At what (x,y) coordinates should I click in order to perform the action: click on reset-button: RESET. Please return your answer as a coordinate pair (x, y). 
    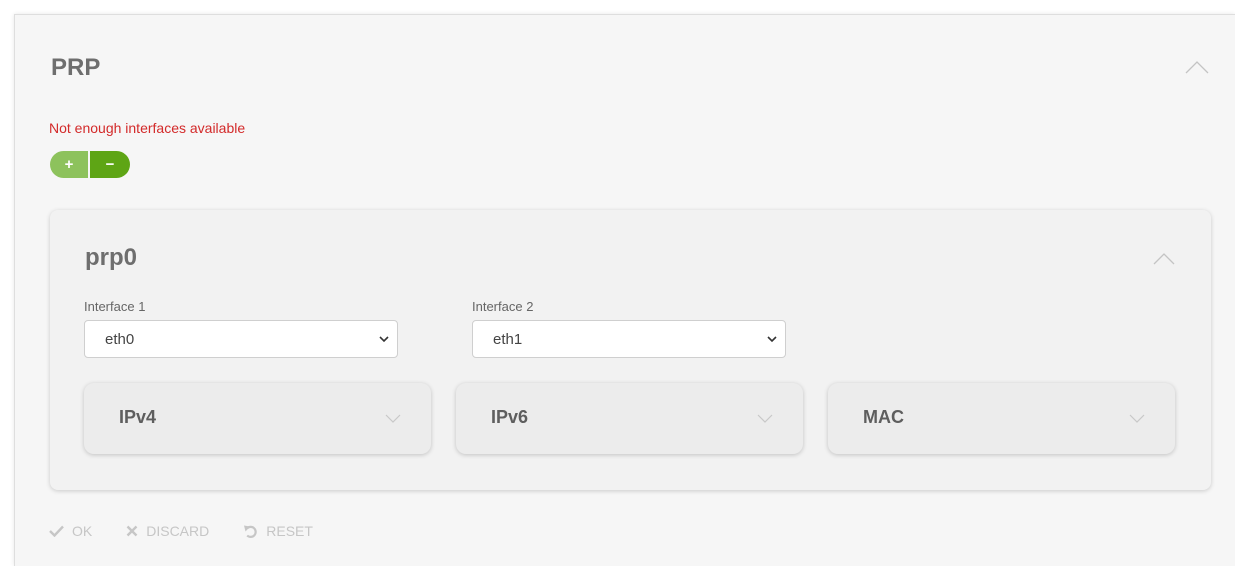
    Looking at the image, I should click on (278, 531).